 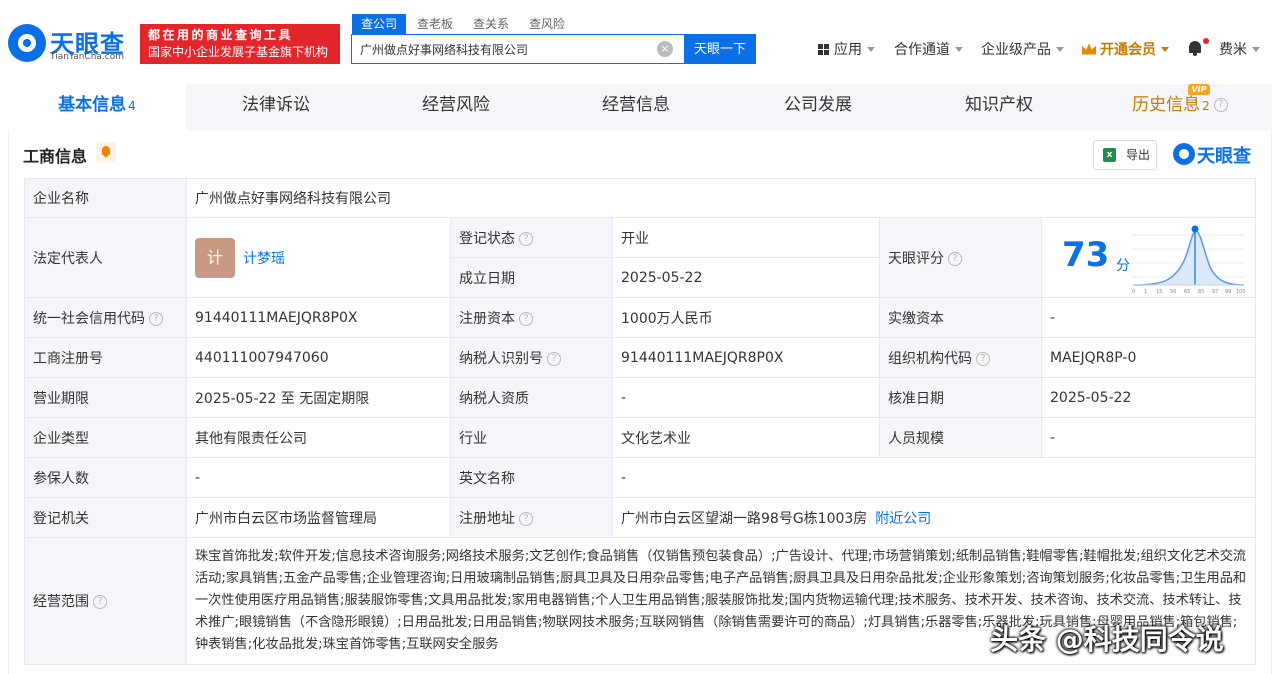 What do you see at coordinates (636, 107) in the screenshot?
I see `tab-operation-info: 经营信息` at bounding box center [636, 107].